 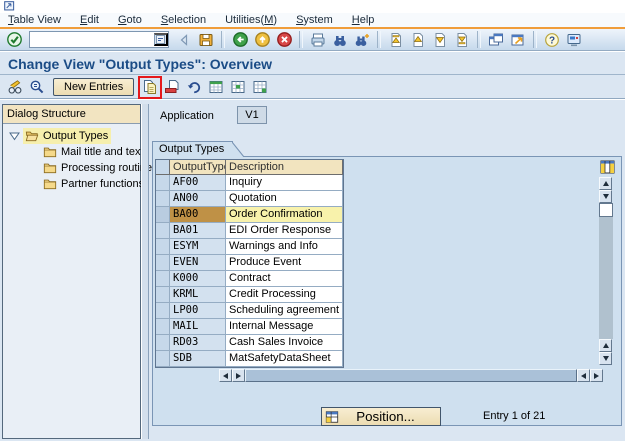 I want to click on expander-open-icon, so click(x=15, y=136).